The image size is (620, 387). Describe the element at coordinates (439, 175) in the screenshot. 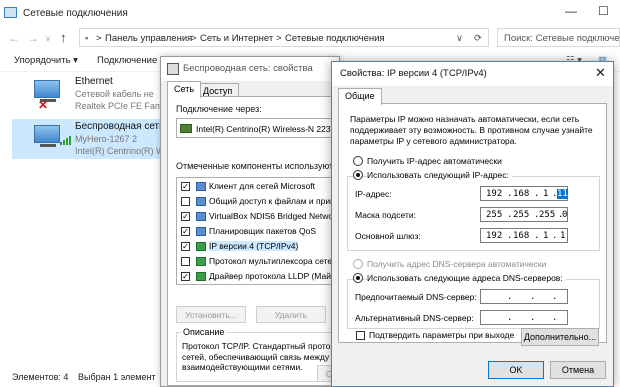

I see `manual-ip-label: Использовать следующий IP-адрес:` at that location.